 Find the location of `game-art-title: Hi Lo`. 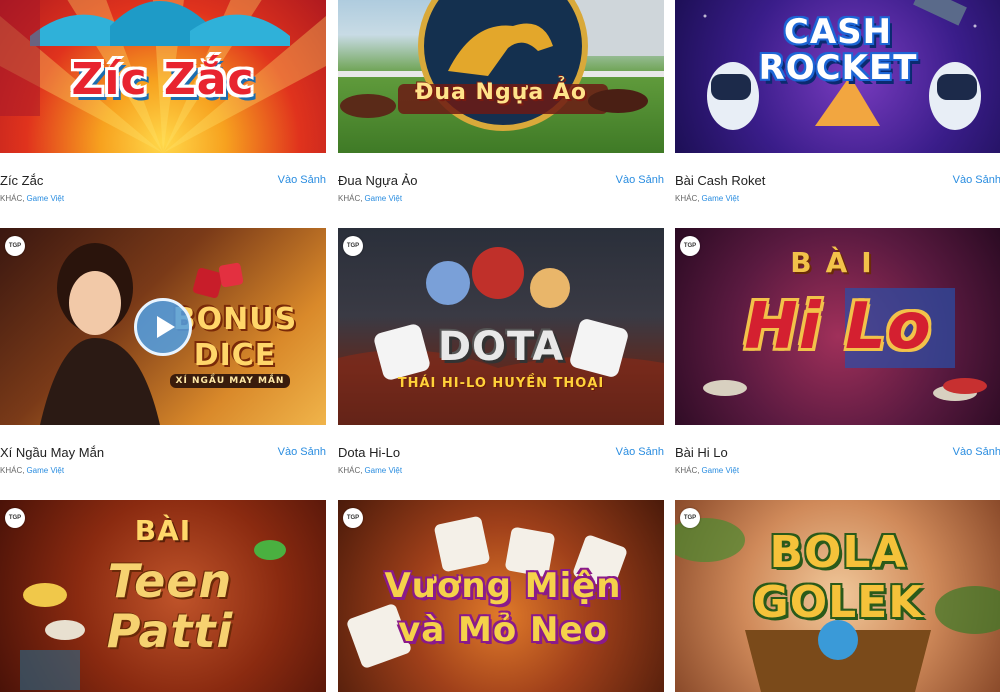

game-art-title: Hi Lo is located at coordinates (838, 327).